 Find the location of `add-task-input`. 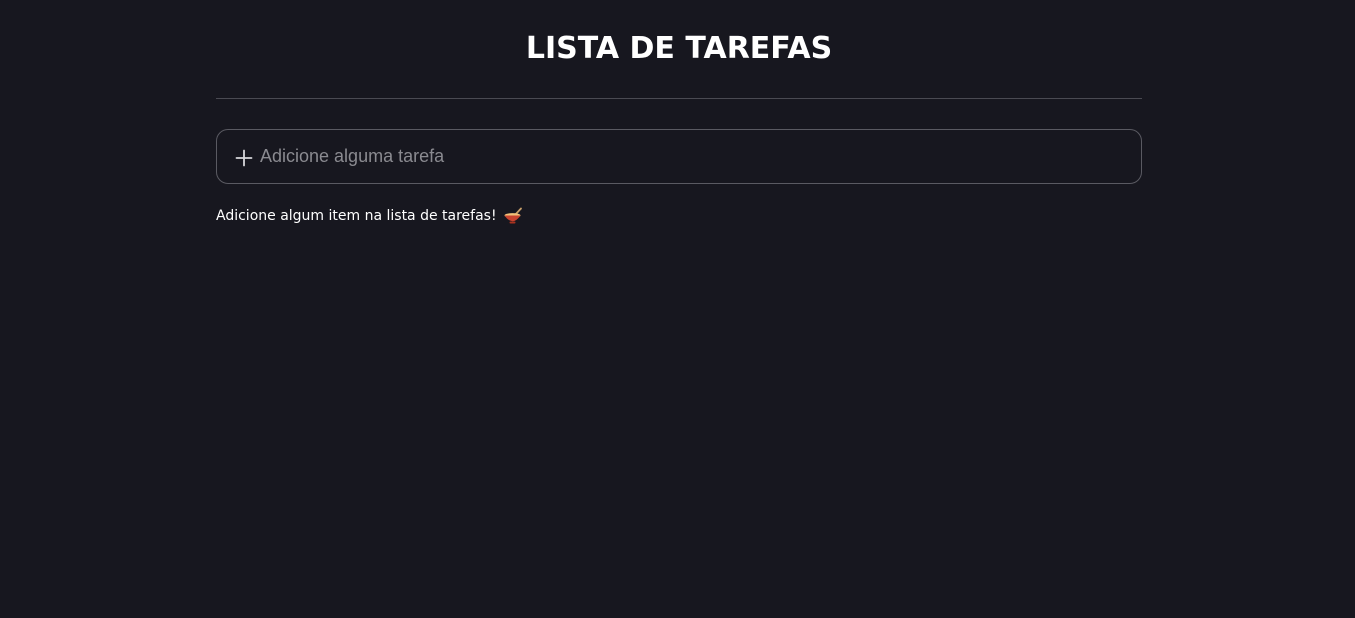

add-task-input is located at coordinates (700, 156).